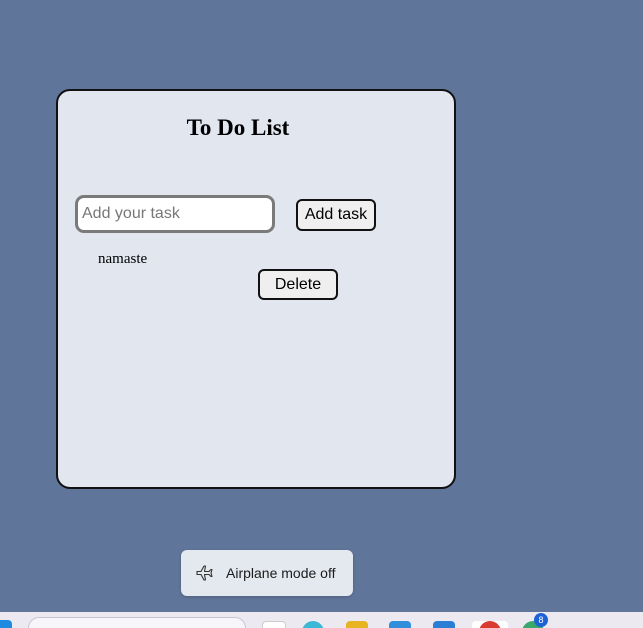 This screenshot has height=628, width=643. I want to click on windows-start-icon, so click(6, 624).